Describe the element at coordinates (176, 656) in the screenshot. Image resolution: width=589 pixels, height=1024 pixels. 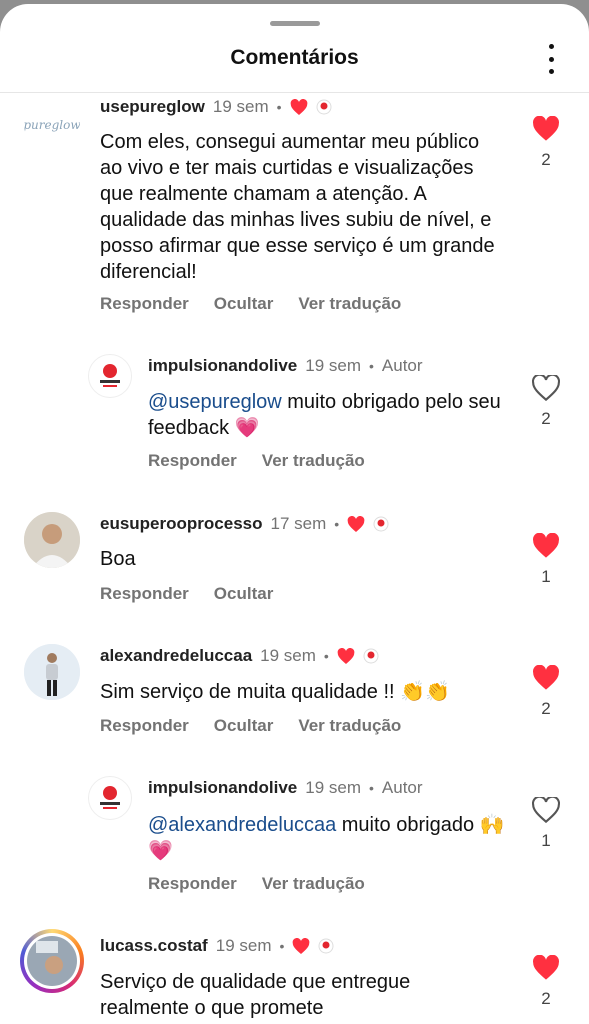
I see `comment-username: alexandredeluccaa` at that location.